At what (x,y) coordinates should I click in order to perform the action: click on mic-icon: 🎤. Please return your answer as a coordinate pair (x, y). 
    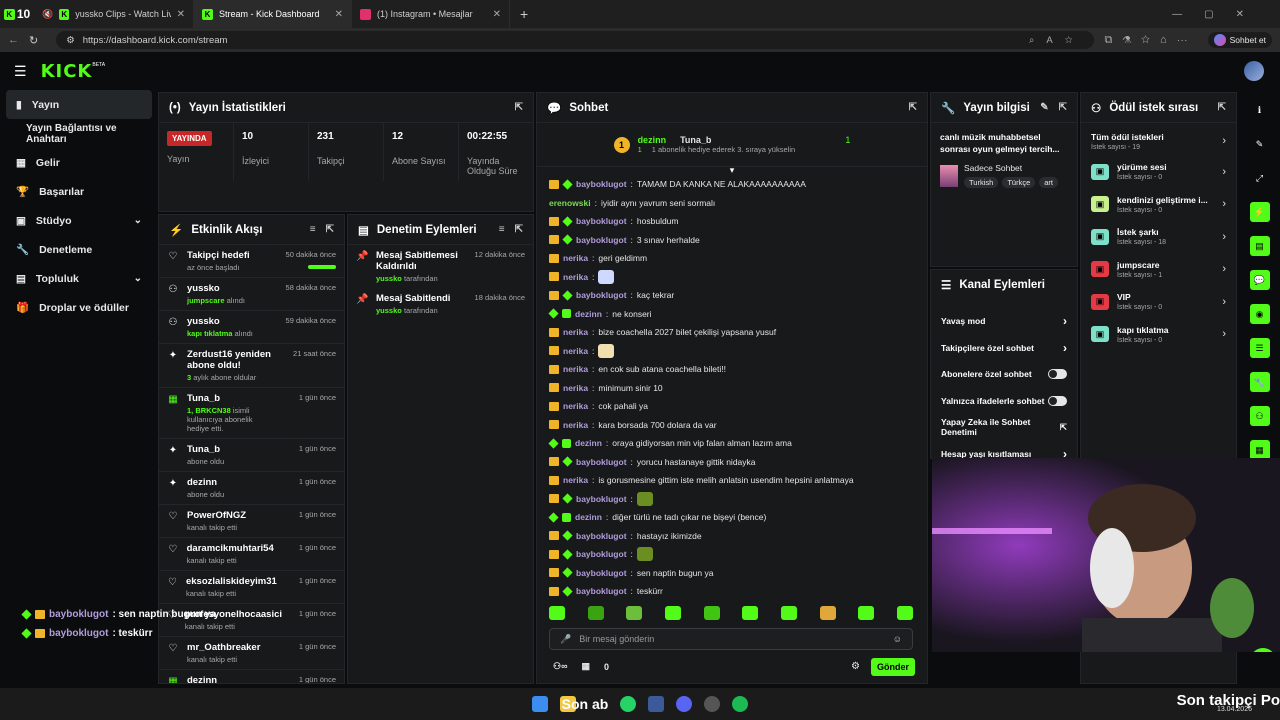
    Looking at the image, I should click on (565, 639).